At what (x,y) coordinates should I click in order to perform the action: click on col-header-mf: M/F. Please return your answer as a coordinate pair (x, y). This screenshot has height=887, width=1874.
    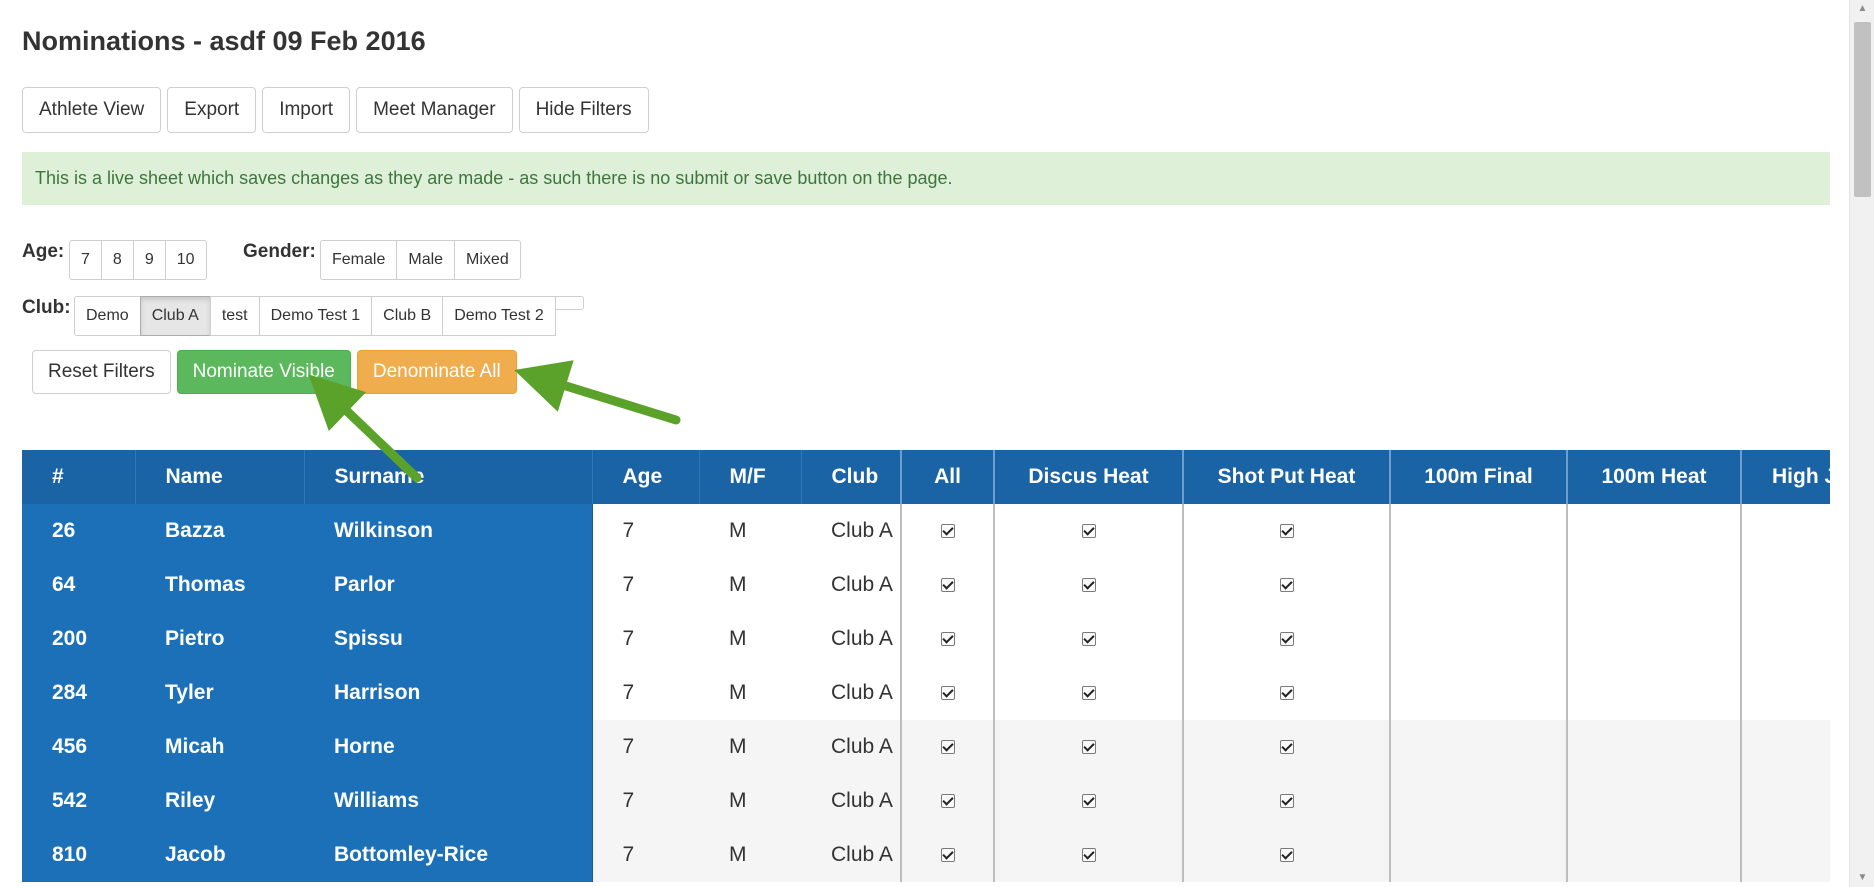
    Looking at the image, I should click on (750, 477).